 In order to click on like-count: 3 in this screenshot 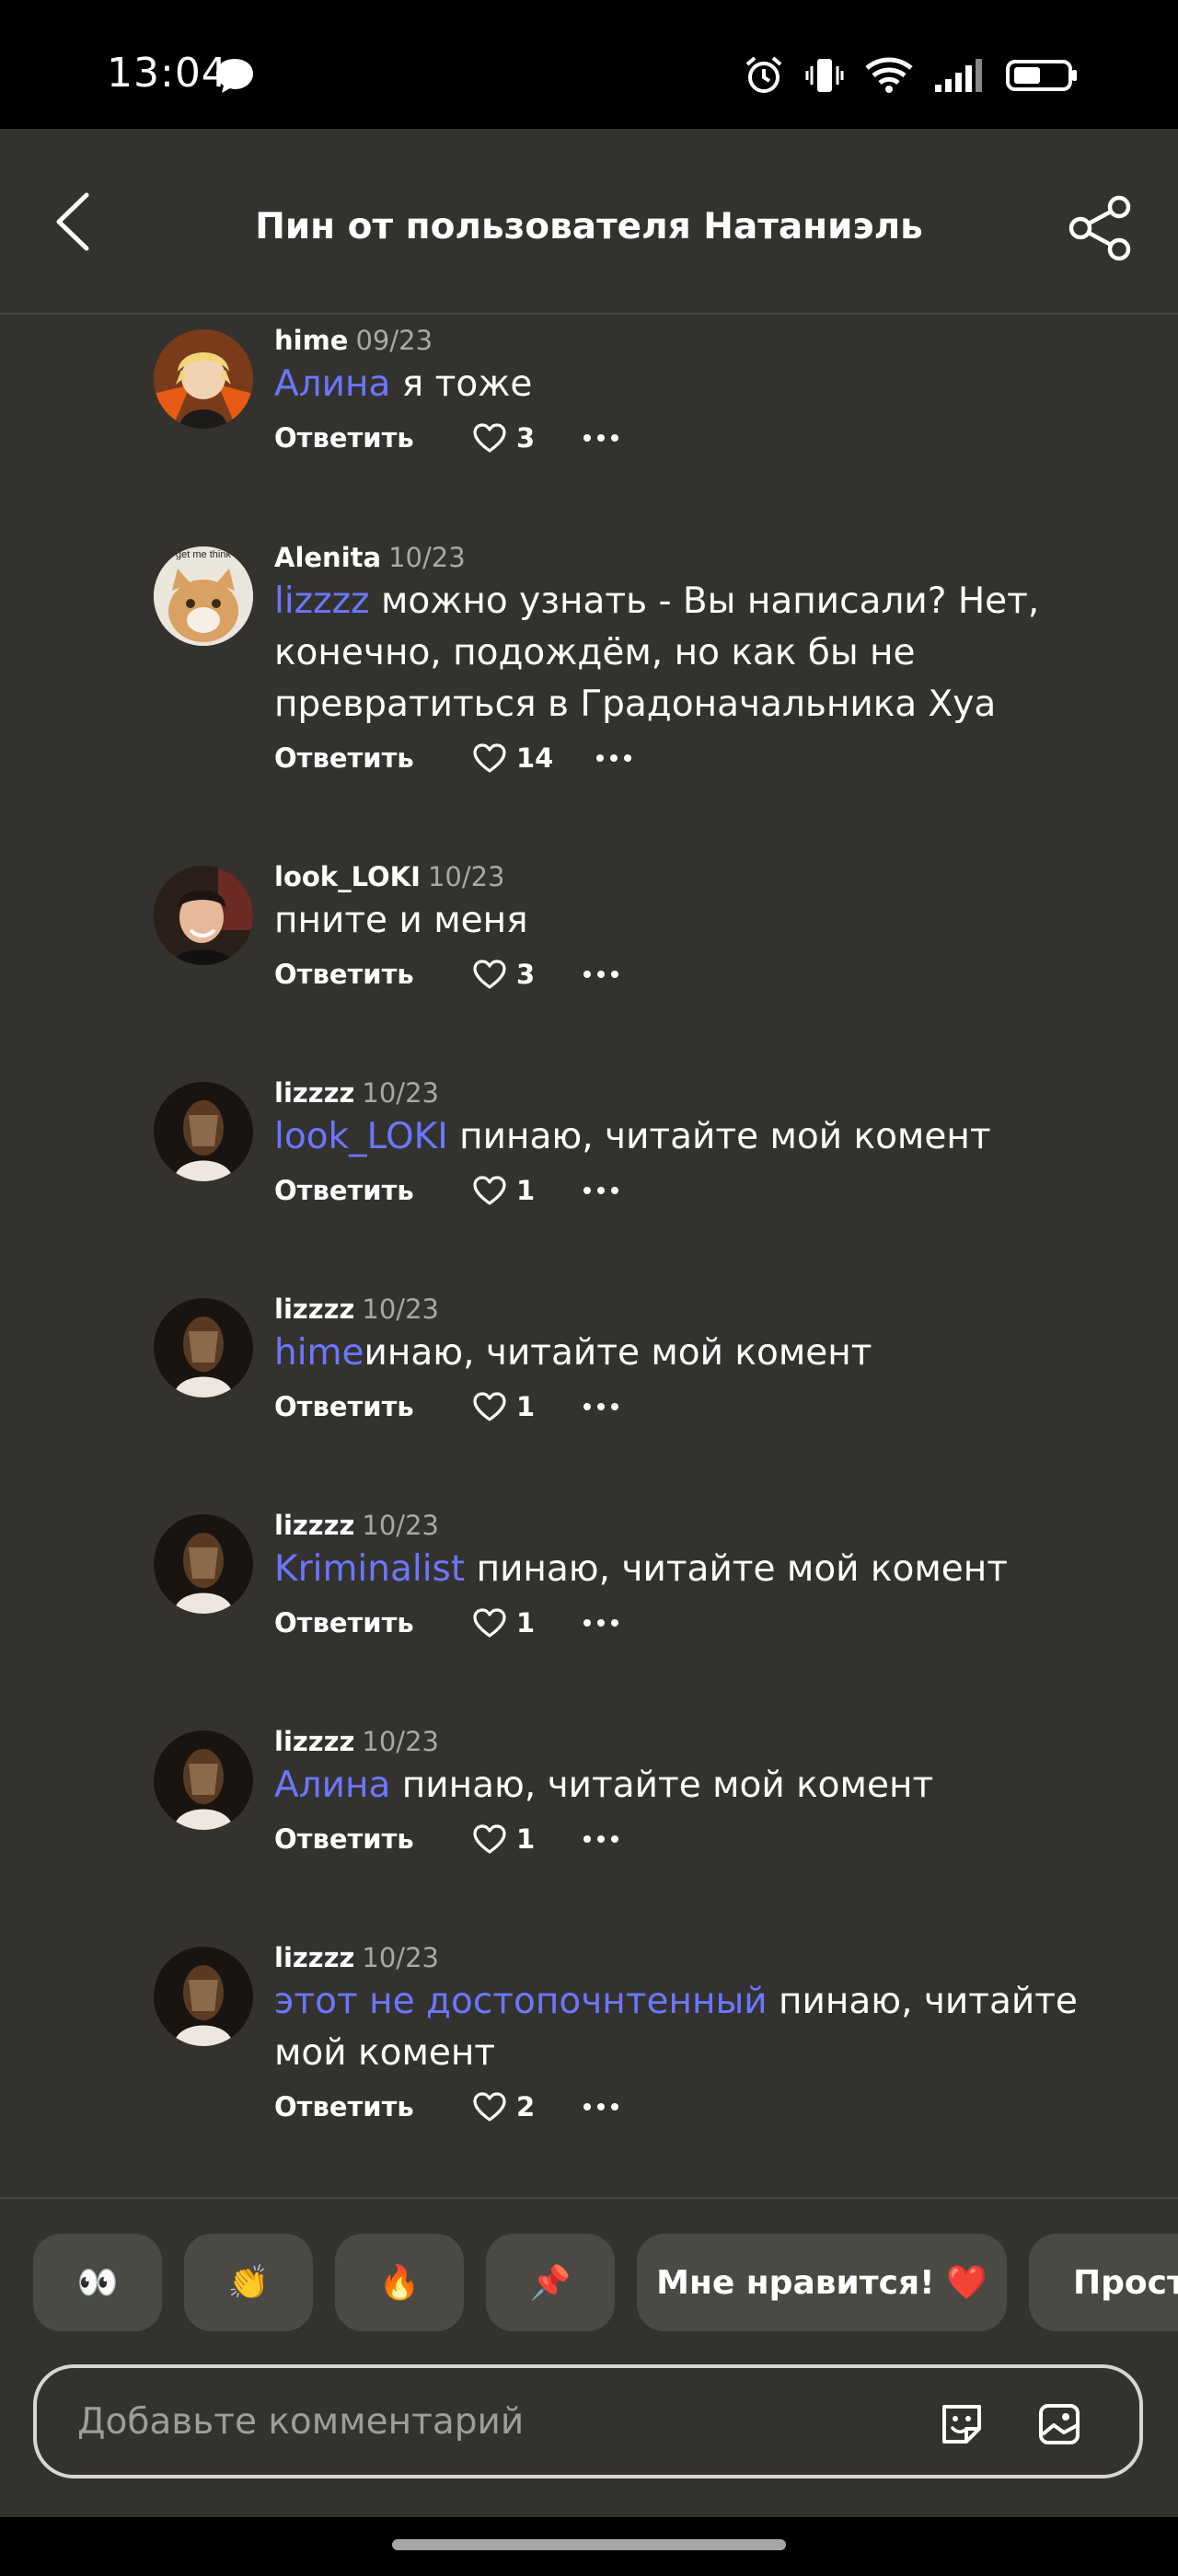, I will do `click(526, 438)`.